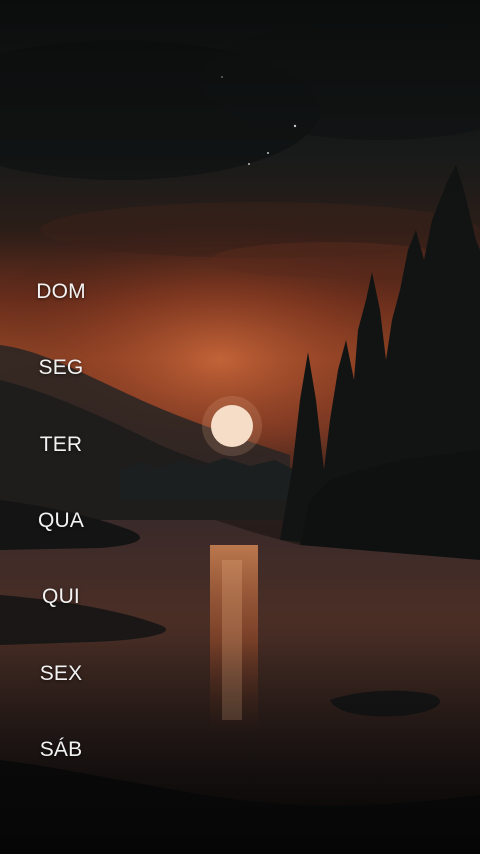 The height and width of the screenshot is (854, 480). I want to click on weekday-label: SÁB, so click(61, 749).